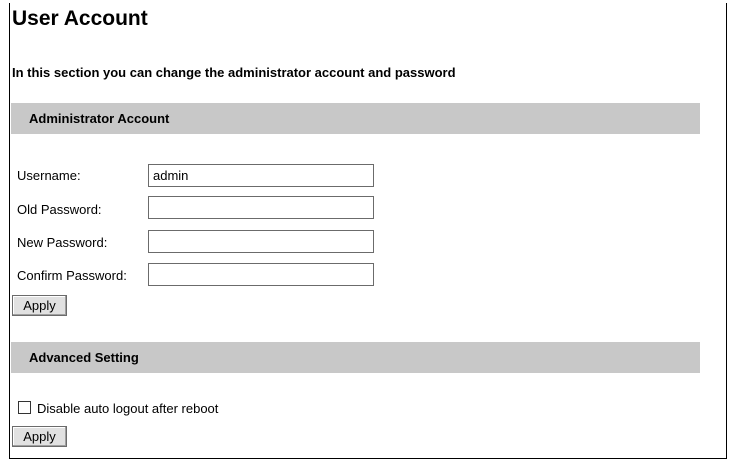 This screenshot has height=464, width=730. I want to click on old-password-input, so click(261, 207).